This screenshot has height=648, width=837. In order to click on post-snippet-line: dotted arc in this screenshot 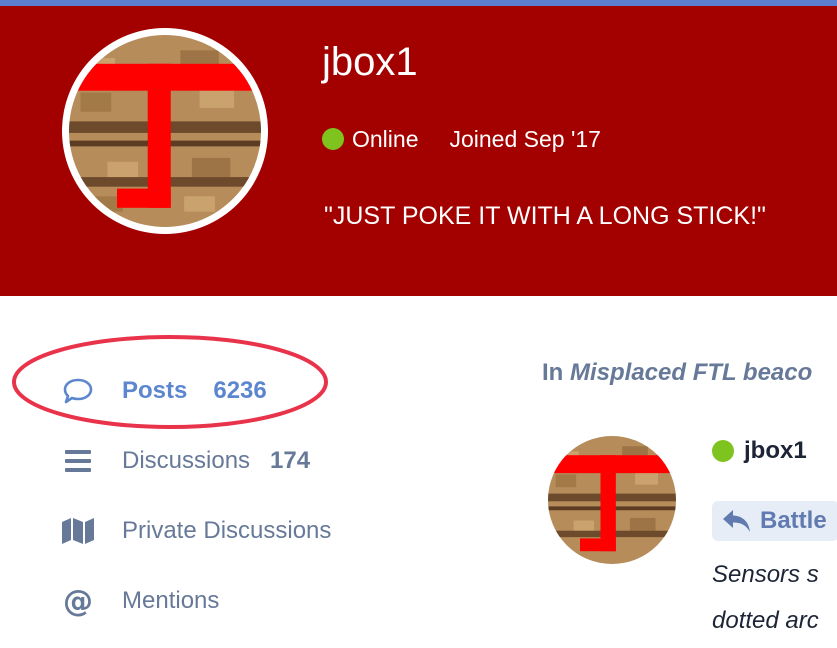, I will do `click(765, 620)`.